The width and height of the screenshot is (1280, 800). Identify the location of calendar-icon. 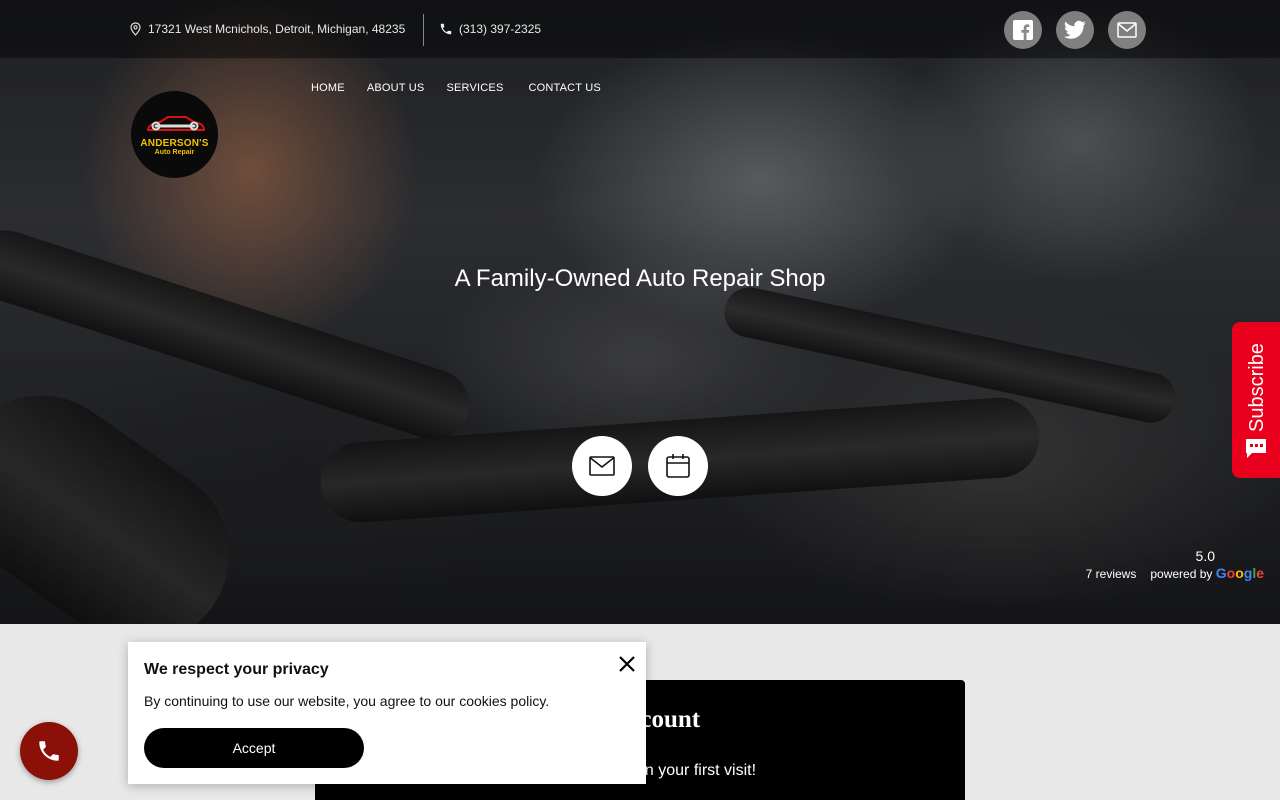
(678, 466).